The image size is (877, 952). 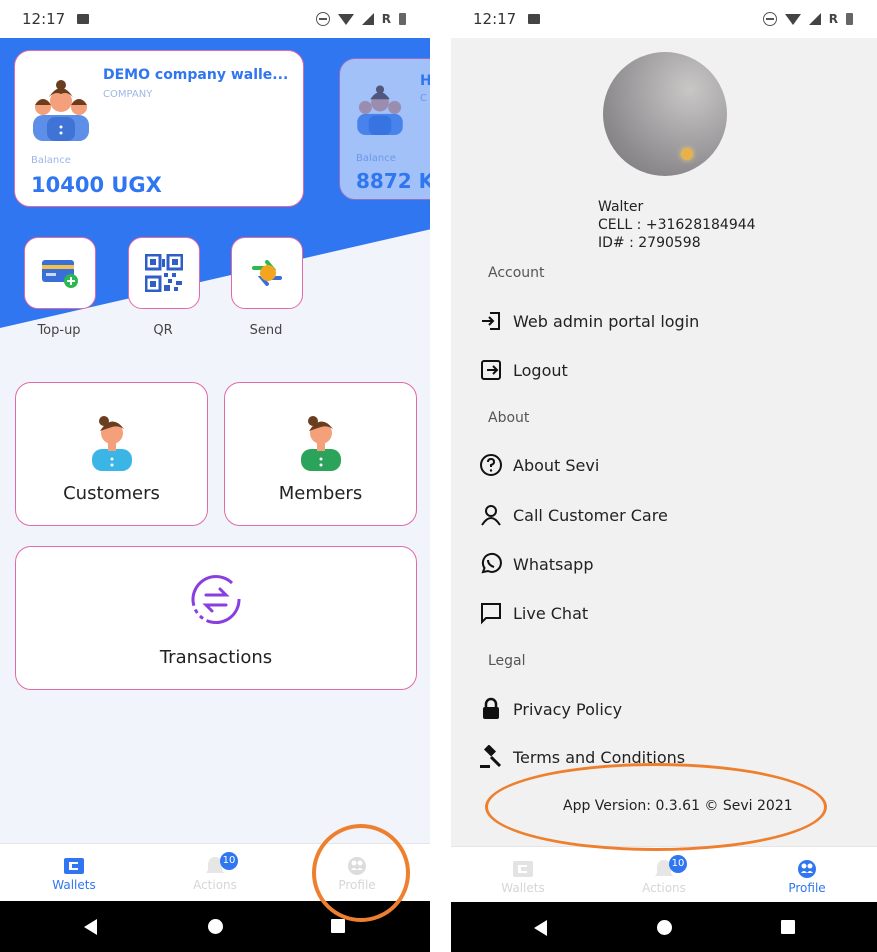 I want to click on highlight-circle, so click(x=361, y=873).